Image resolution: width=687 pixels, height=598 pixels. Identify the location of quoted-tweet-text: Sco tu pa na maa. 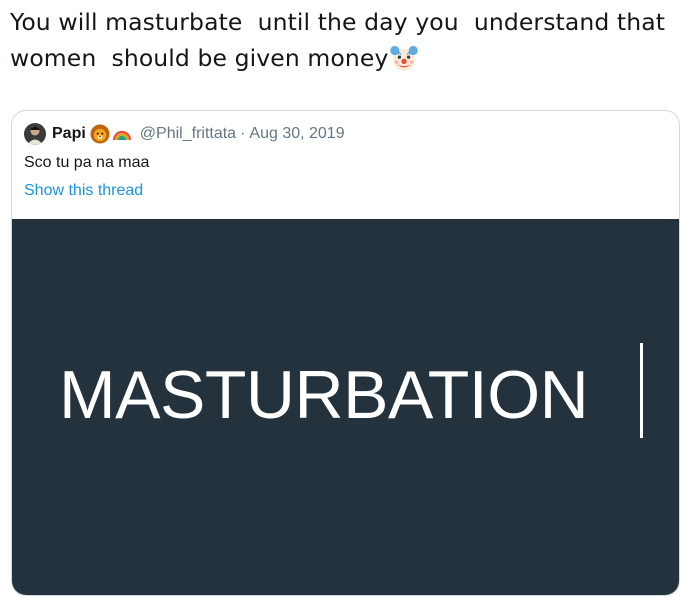
(87, 162).